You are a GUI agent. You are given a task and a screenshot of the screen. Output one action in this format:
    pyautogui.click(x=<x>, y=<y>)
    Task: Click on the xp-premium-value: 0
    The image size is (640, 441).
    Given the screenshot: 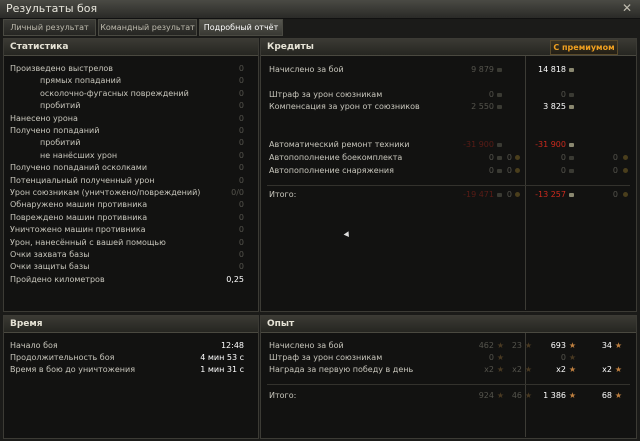 What is the action you would take?
    pyautogui.click(x=563, y=357)
    